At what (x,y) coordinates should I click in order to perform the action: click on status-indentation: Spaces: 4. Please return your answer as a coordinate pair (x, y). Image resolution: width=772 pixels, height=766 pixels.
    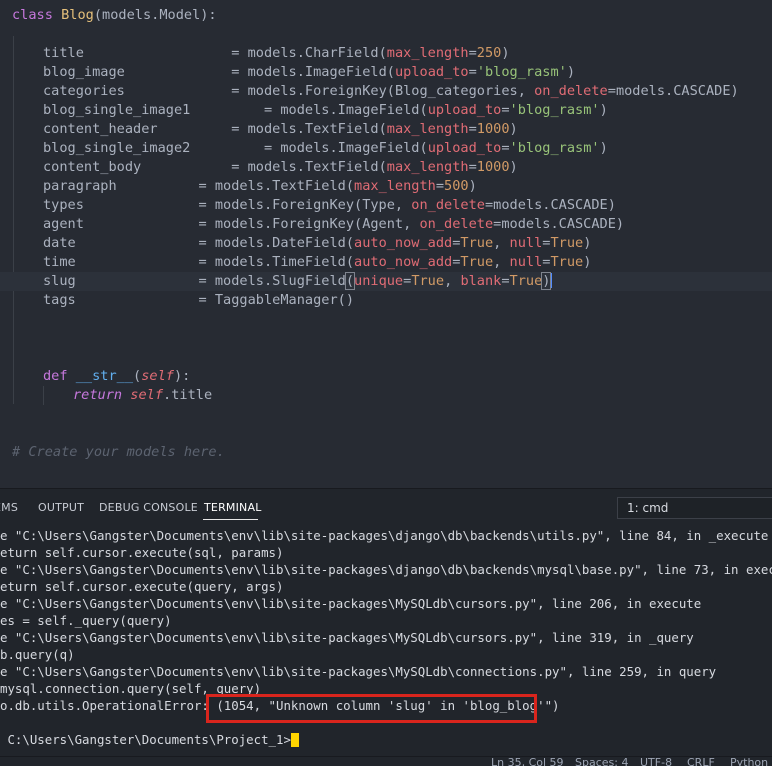
    Looking at the image, I should click on (601, 761).